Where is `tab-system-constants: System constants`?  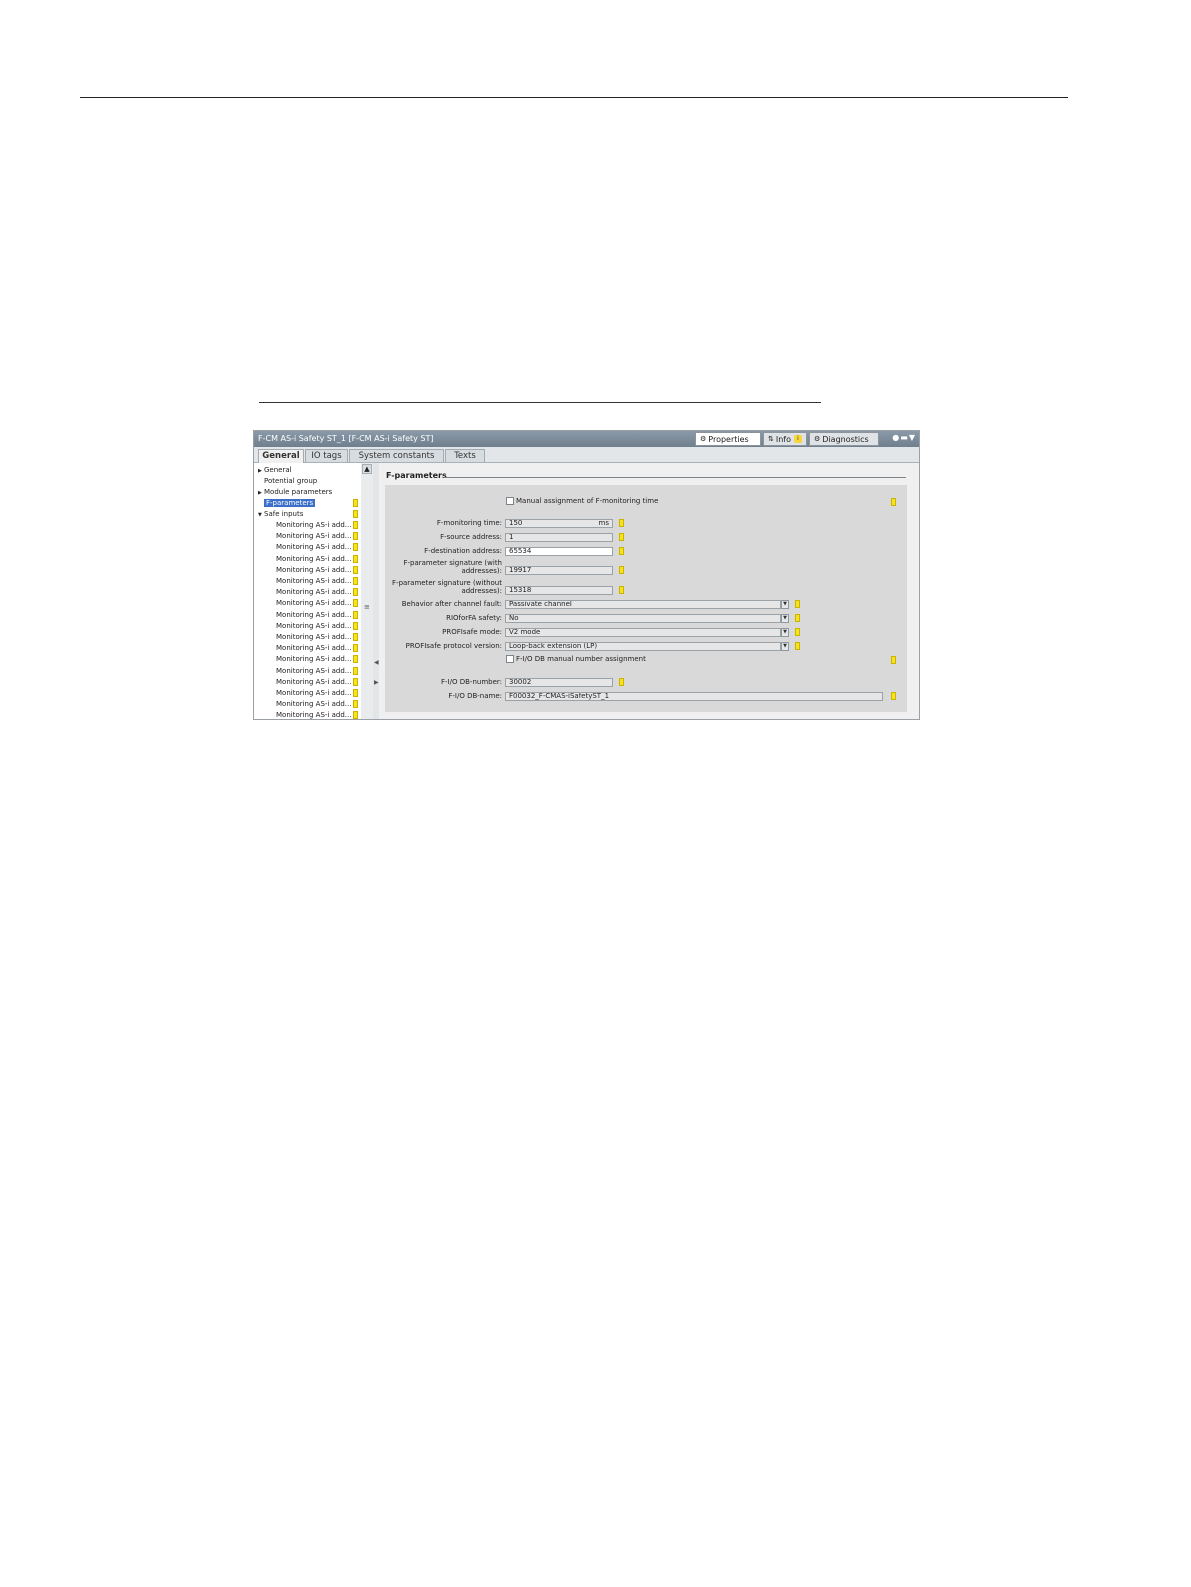 tab-system-constants: System constants is located at coordinates (396, 455).